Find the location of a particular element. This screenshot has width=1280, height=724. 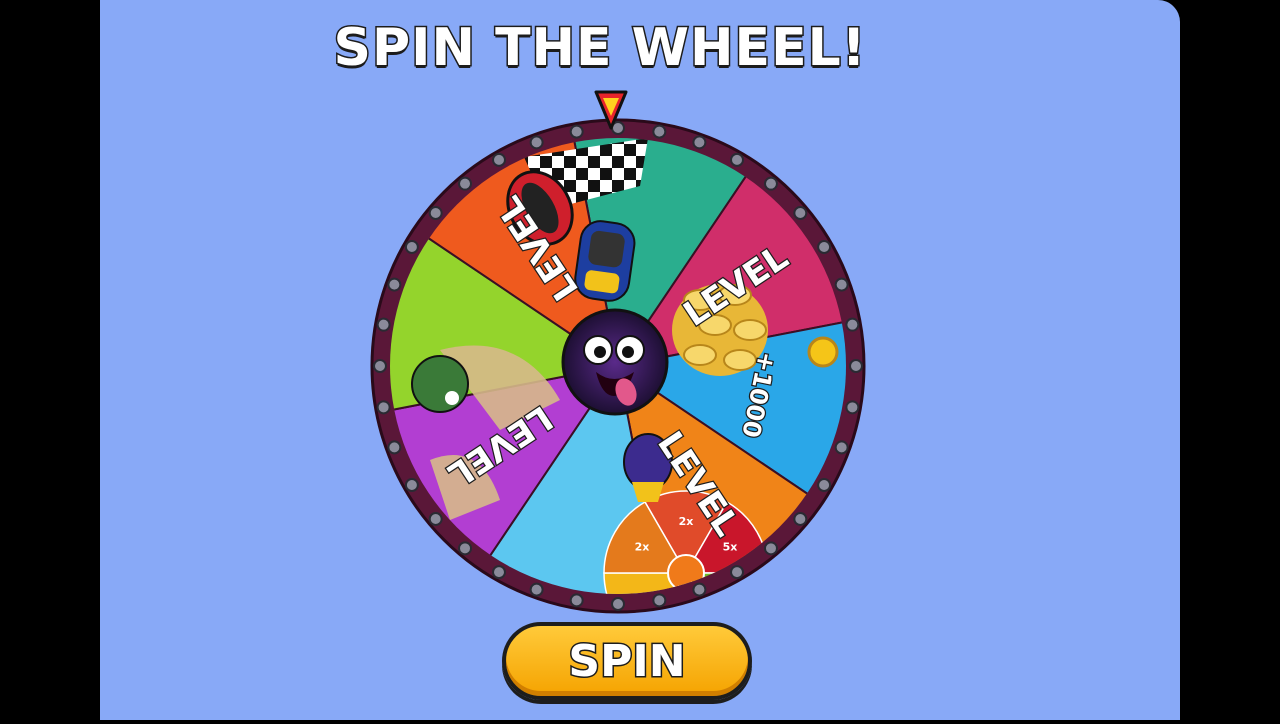

spin-button: SPIN is located at coordinates (627, 661).